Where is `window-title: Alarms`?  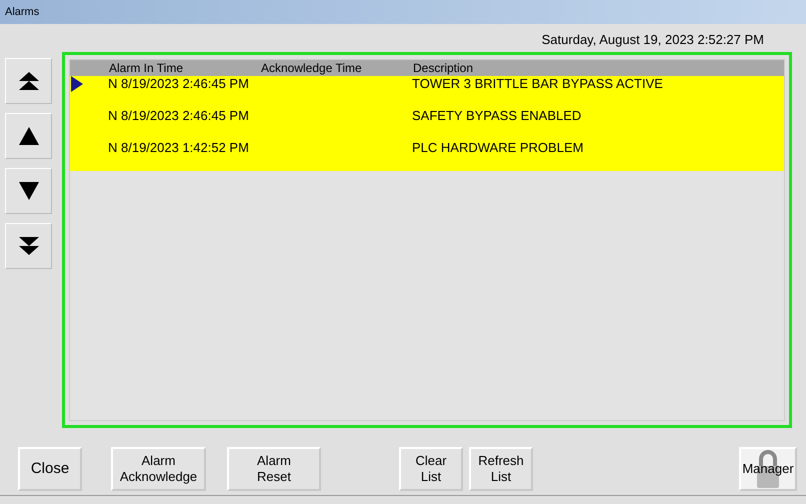 window-title: Alarms is located at coordinates (403, 12).